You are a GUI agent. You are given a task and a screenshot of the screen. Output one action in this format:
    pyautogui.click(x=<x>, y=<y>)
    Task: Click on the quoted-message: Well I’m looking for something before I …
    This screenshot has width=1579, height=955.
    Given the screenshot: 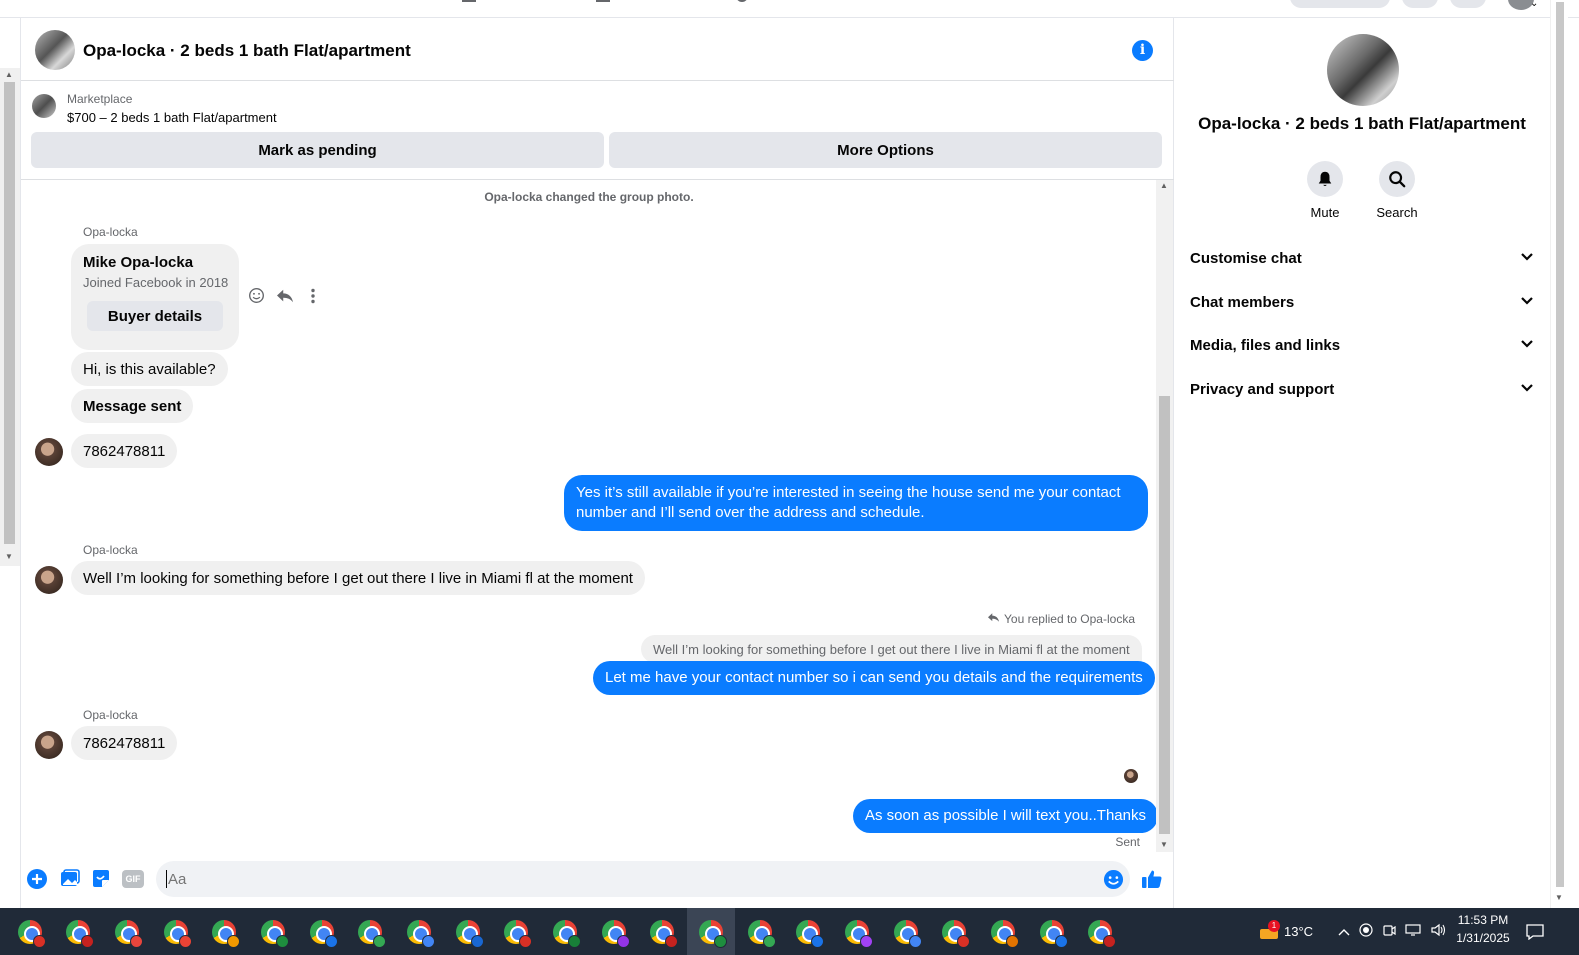 What is the action you would take?
    pyautogui.click(x=891, y=649)
    